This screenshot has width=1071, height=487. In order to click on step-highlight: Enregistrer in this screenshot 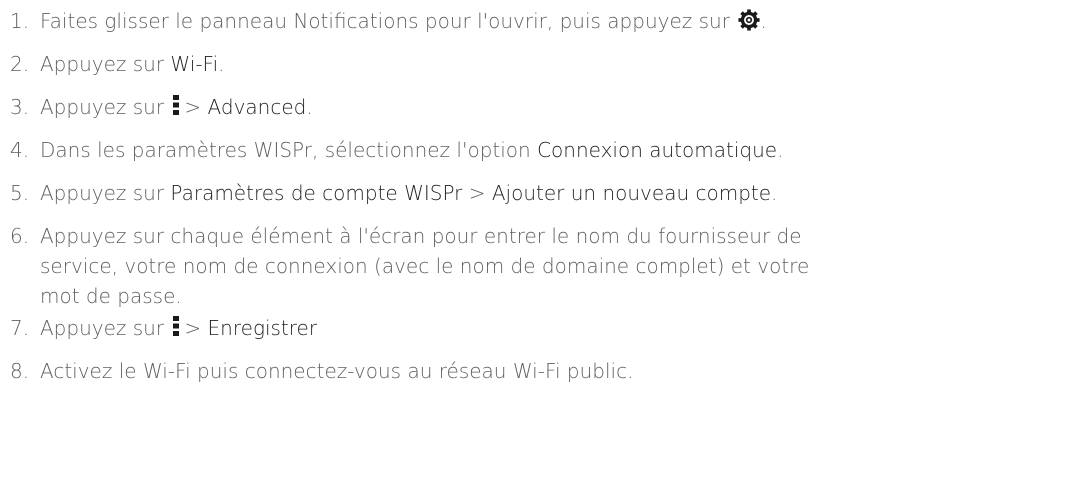, I will do `click(262, 328)`.